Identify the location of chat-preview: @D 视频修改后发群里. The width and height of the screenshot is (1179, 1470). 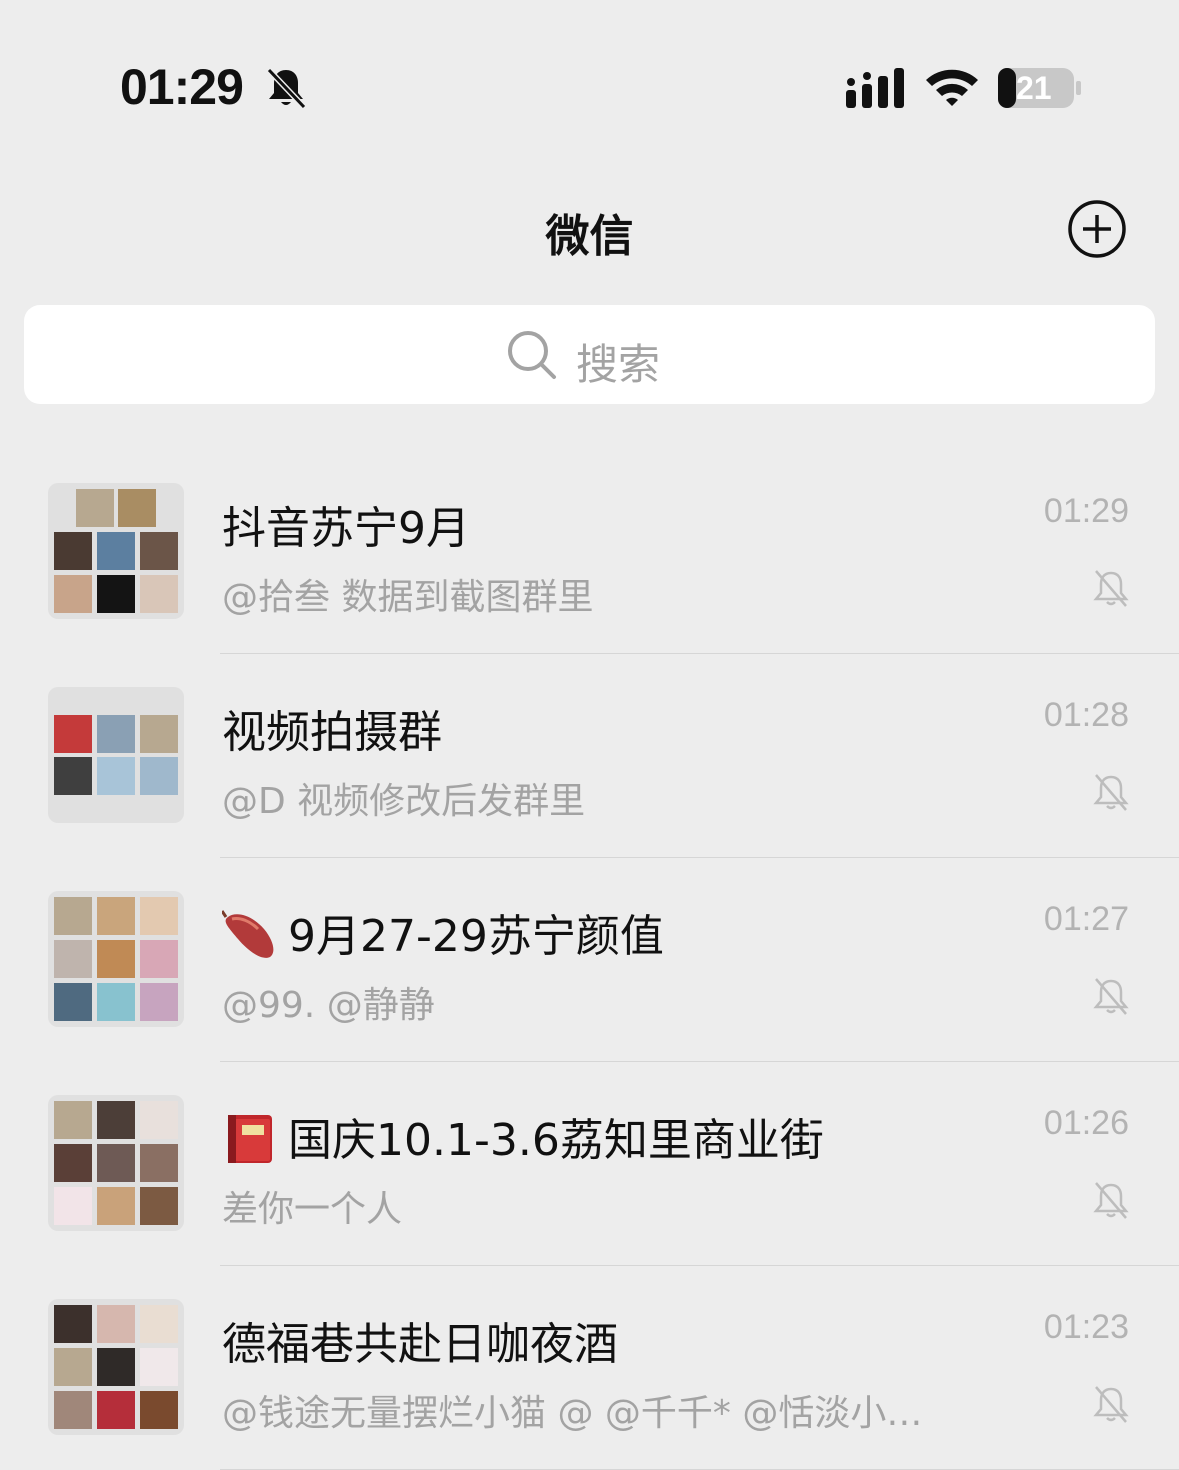
(404, 801).